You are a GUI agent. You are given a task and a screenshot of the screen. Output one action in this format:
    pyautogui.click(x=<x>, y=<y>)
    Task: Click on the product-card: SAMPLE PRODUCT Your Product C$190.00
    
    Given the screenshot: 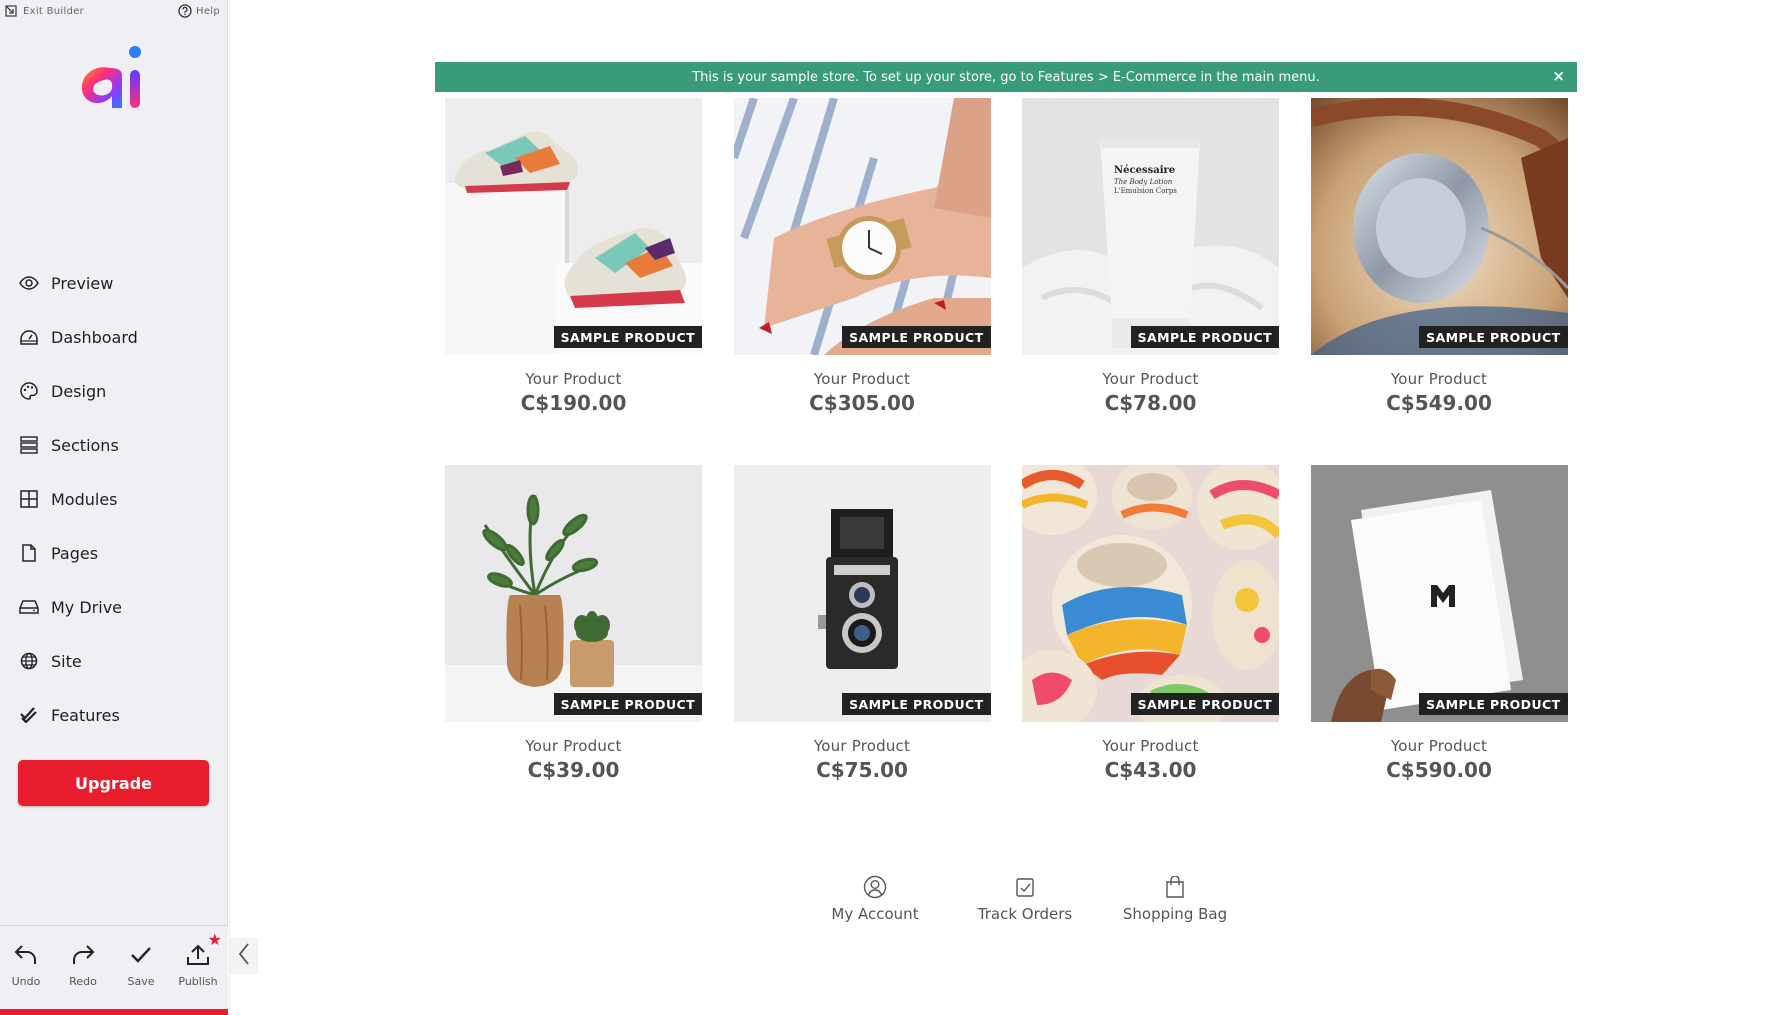 What is the action you would take?
    pyautogui.click(x=573, y=281)
    